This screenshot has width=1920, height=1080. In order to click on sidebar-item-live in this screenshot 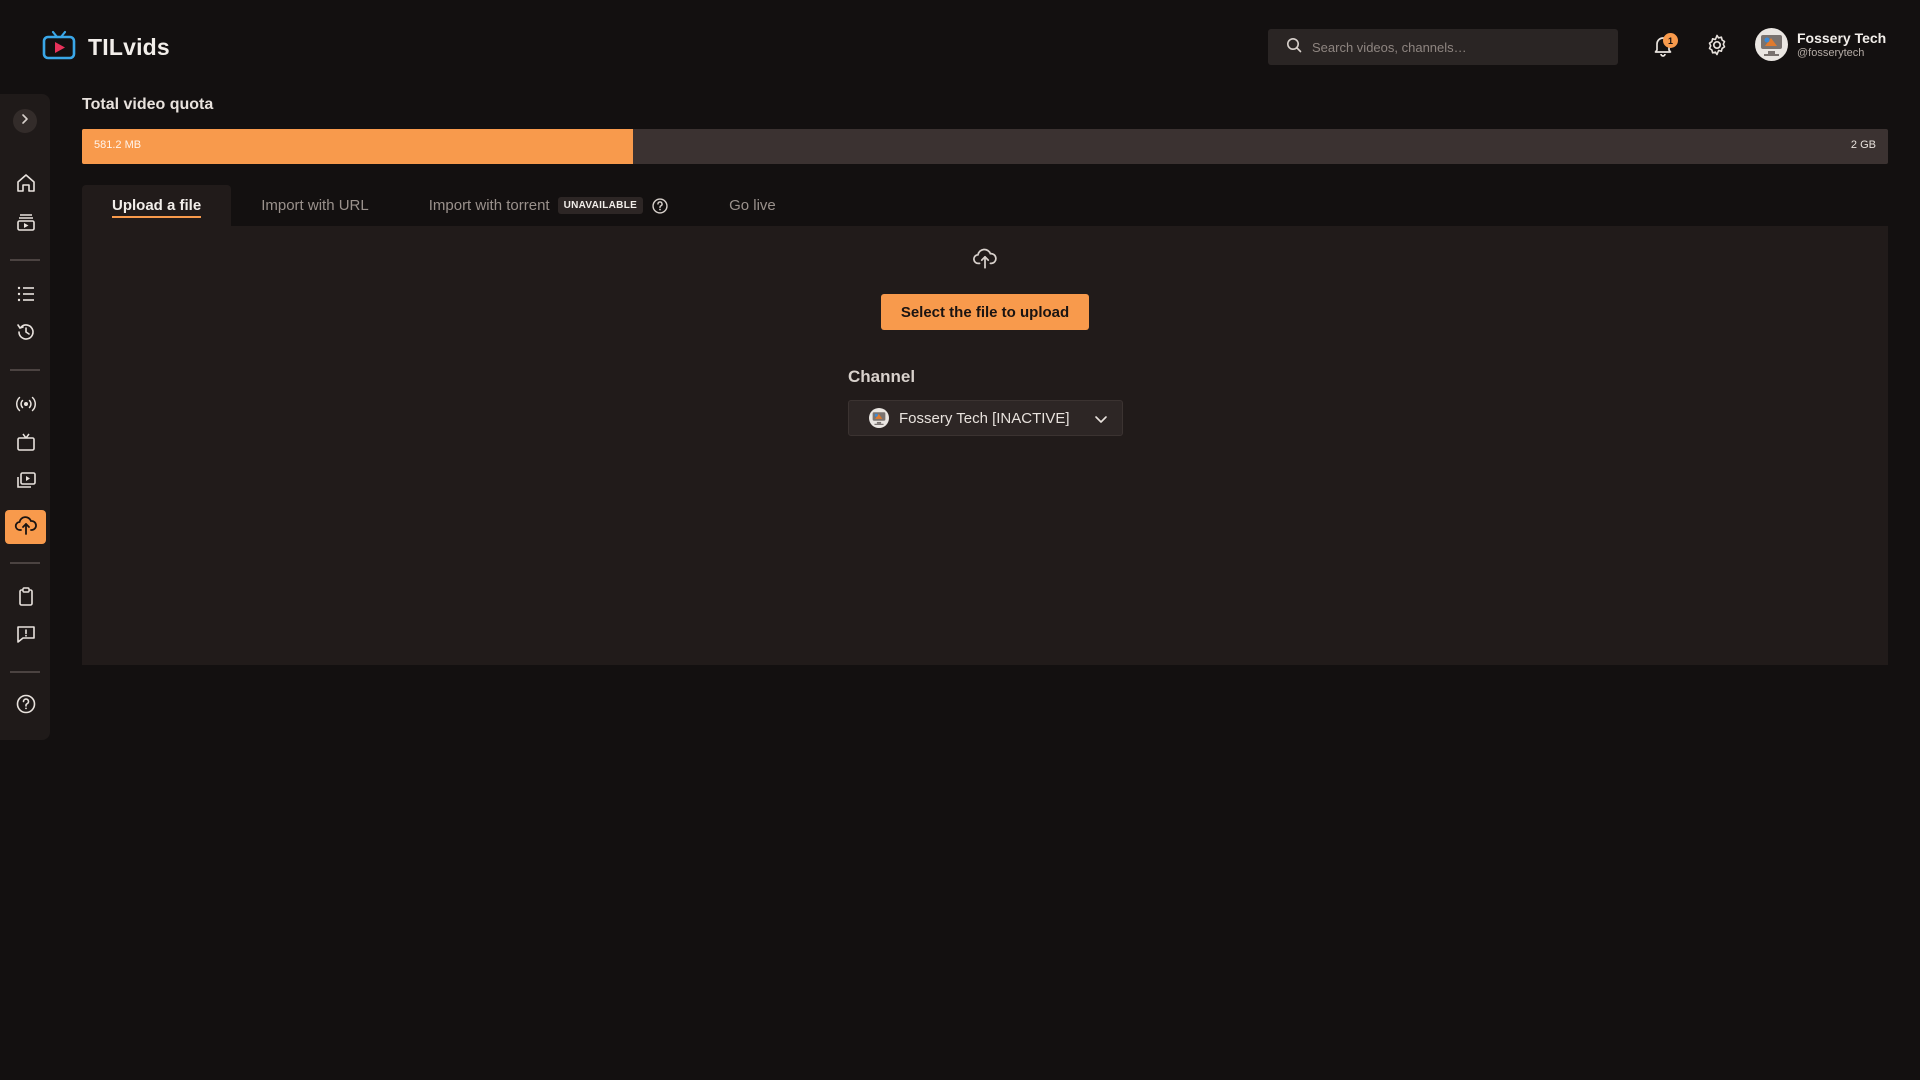, I will do `click(25, 406)`.